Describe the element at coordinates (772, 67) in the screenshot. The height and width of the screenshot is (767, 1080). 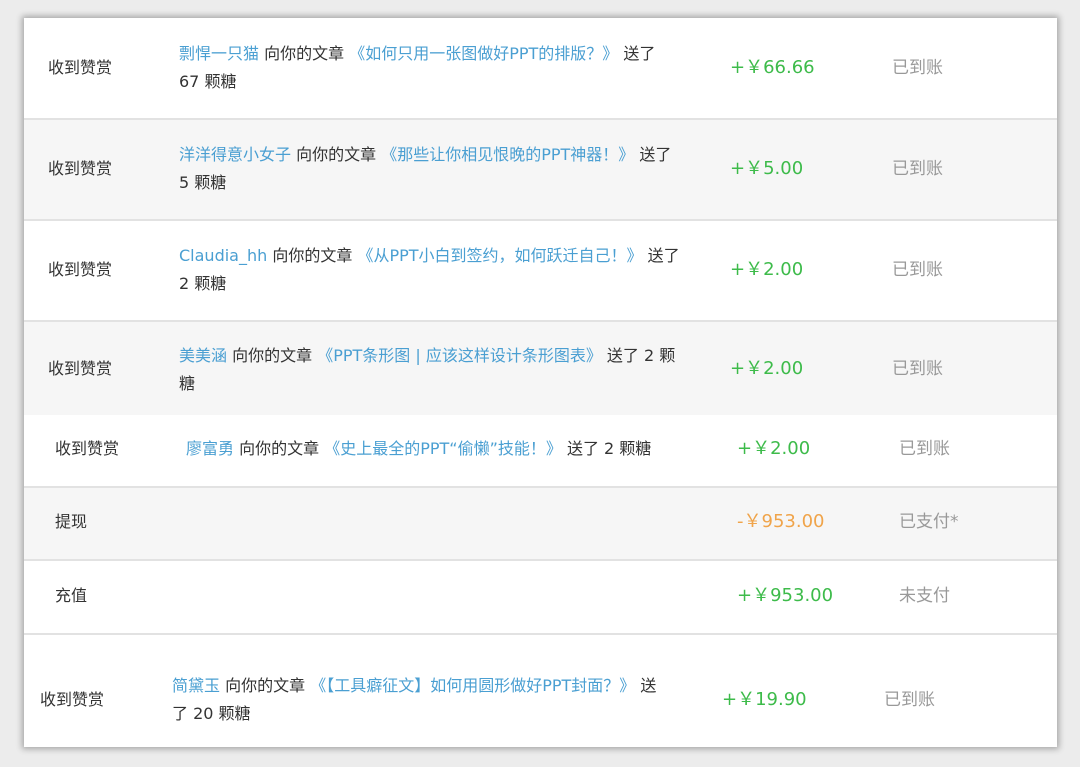
I see `transaction-amount: +￥66.66` at that location.